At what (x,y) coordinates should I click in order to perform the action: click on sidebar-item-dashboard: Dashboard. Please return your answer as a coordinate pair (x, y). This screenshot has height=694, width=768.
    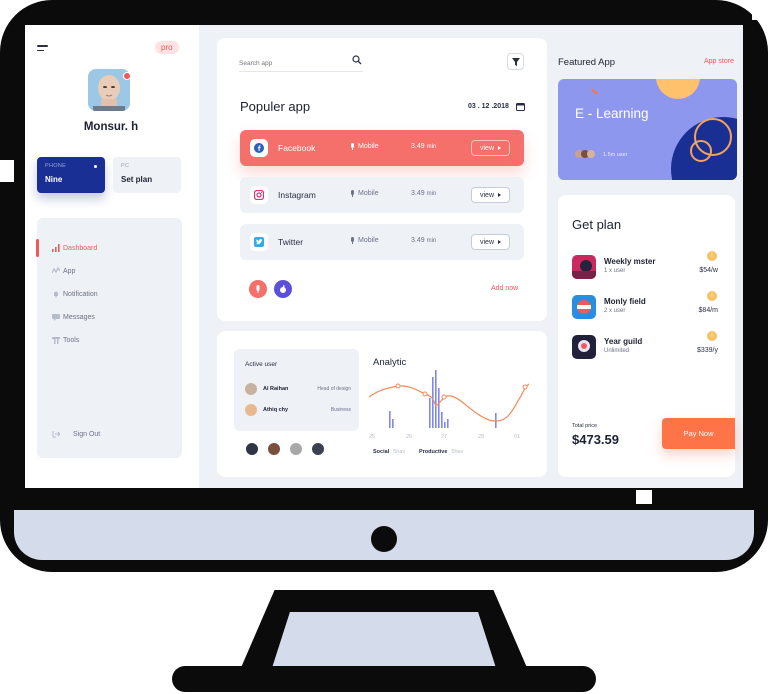
    Looking at the image, I should click on (109, 248).